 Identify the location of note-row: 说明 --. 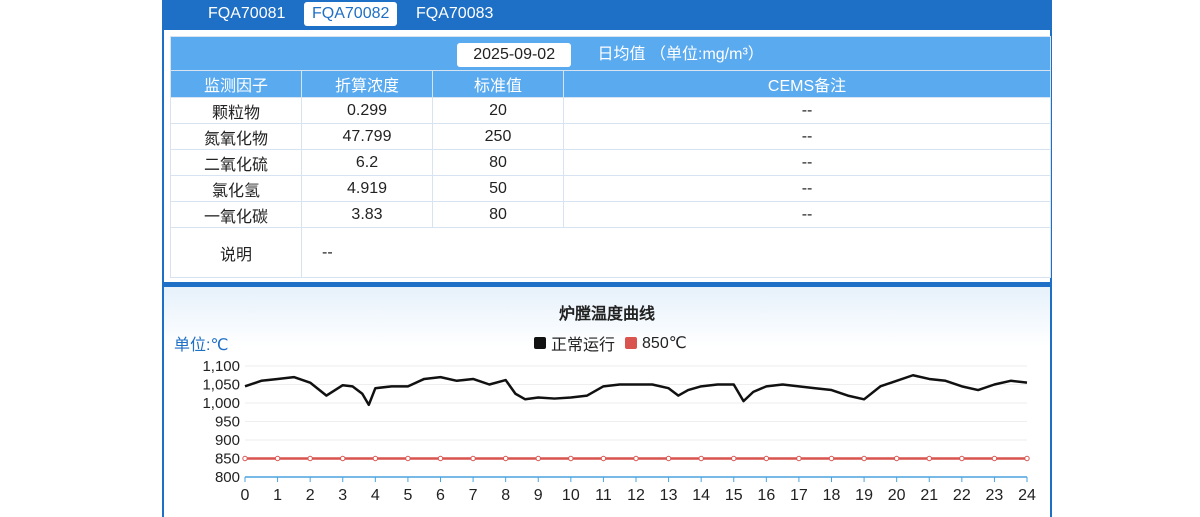
(611, 252).